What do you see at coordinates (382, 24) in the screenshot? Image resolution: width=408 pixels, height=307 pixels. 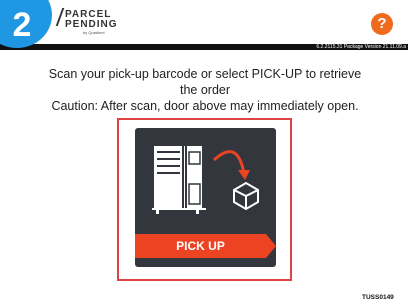 I see `help-button: ?` at bounding box center [382, 24].